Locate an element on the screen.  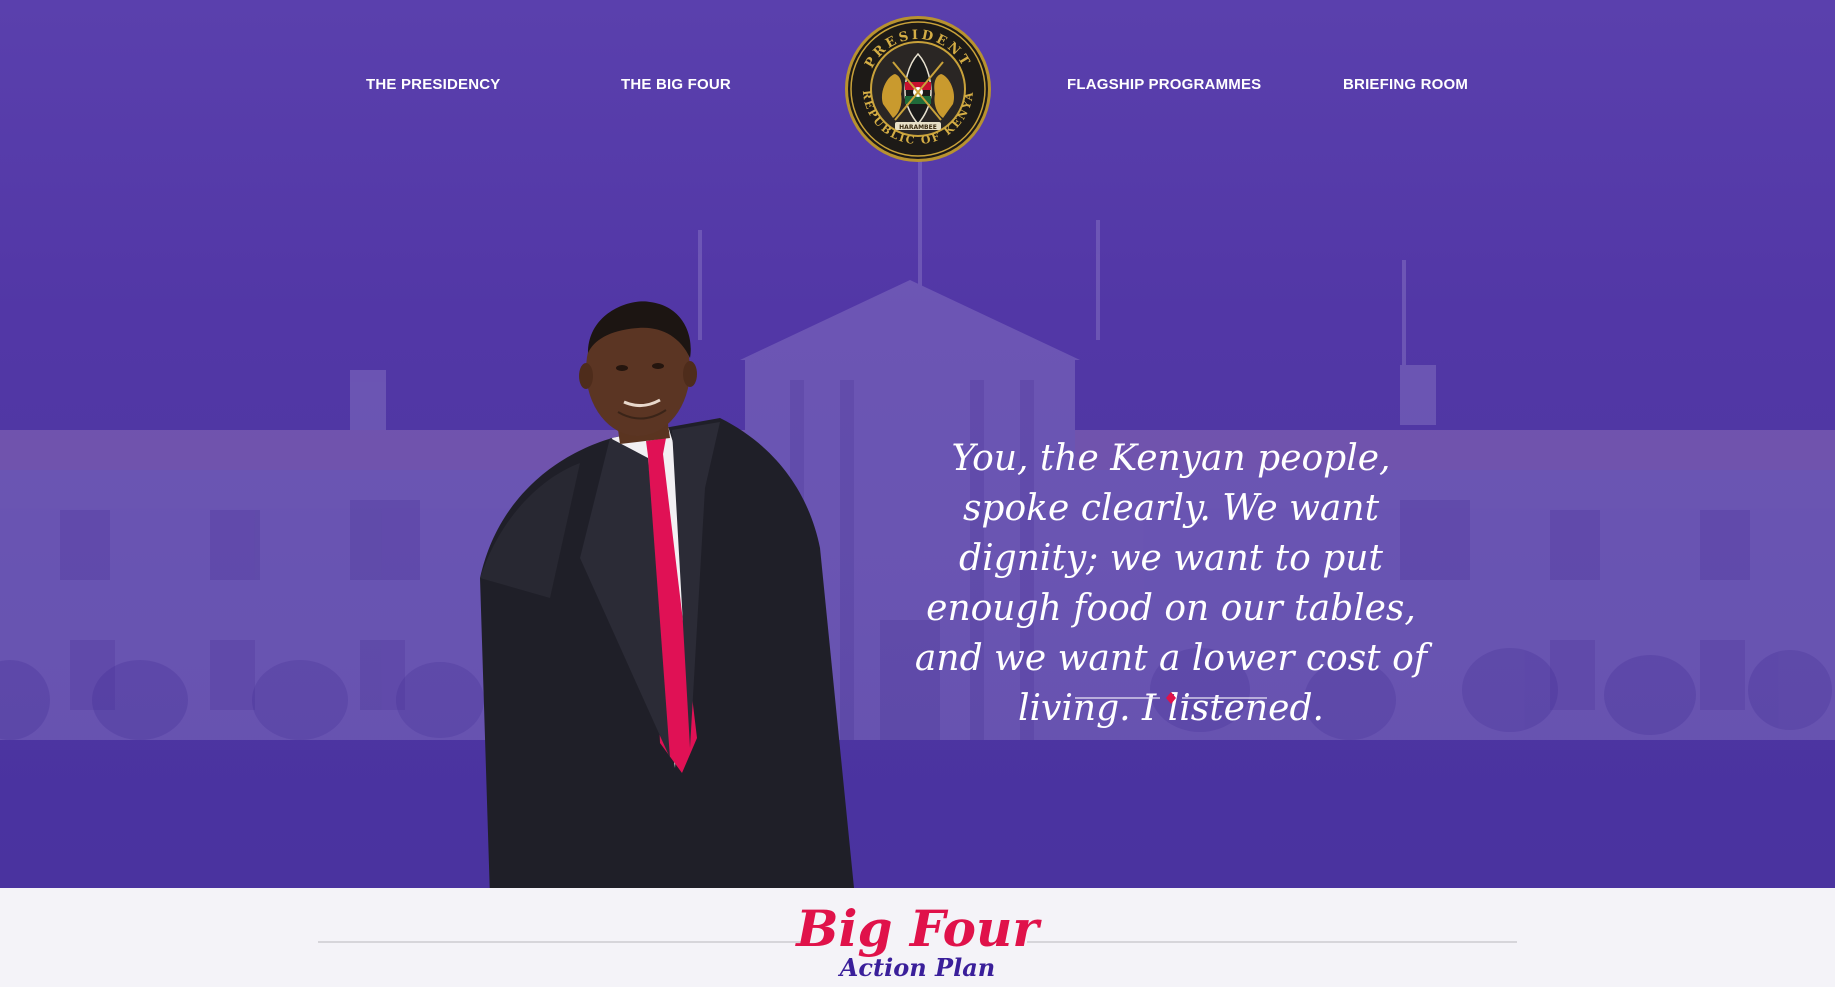
section-title: Big Four is located at coordinates (917, 928).